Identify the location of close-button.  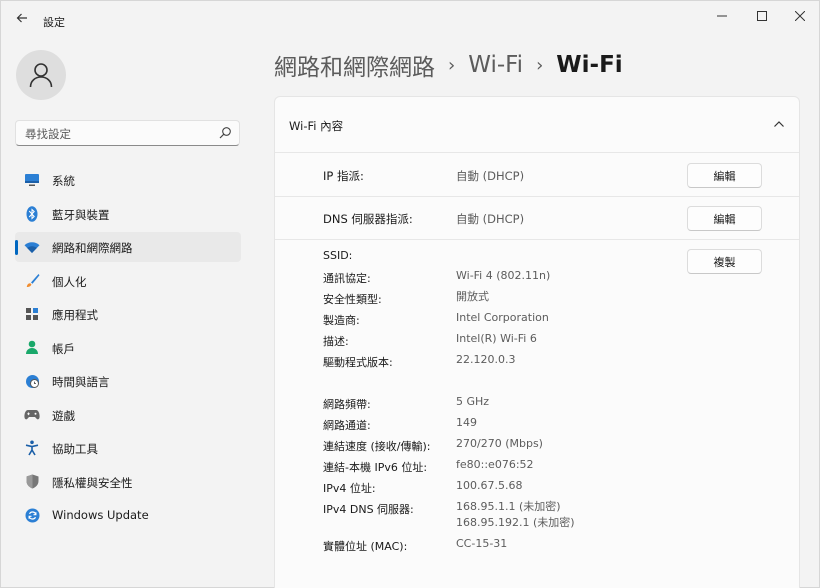
(800, 16).